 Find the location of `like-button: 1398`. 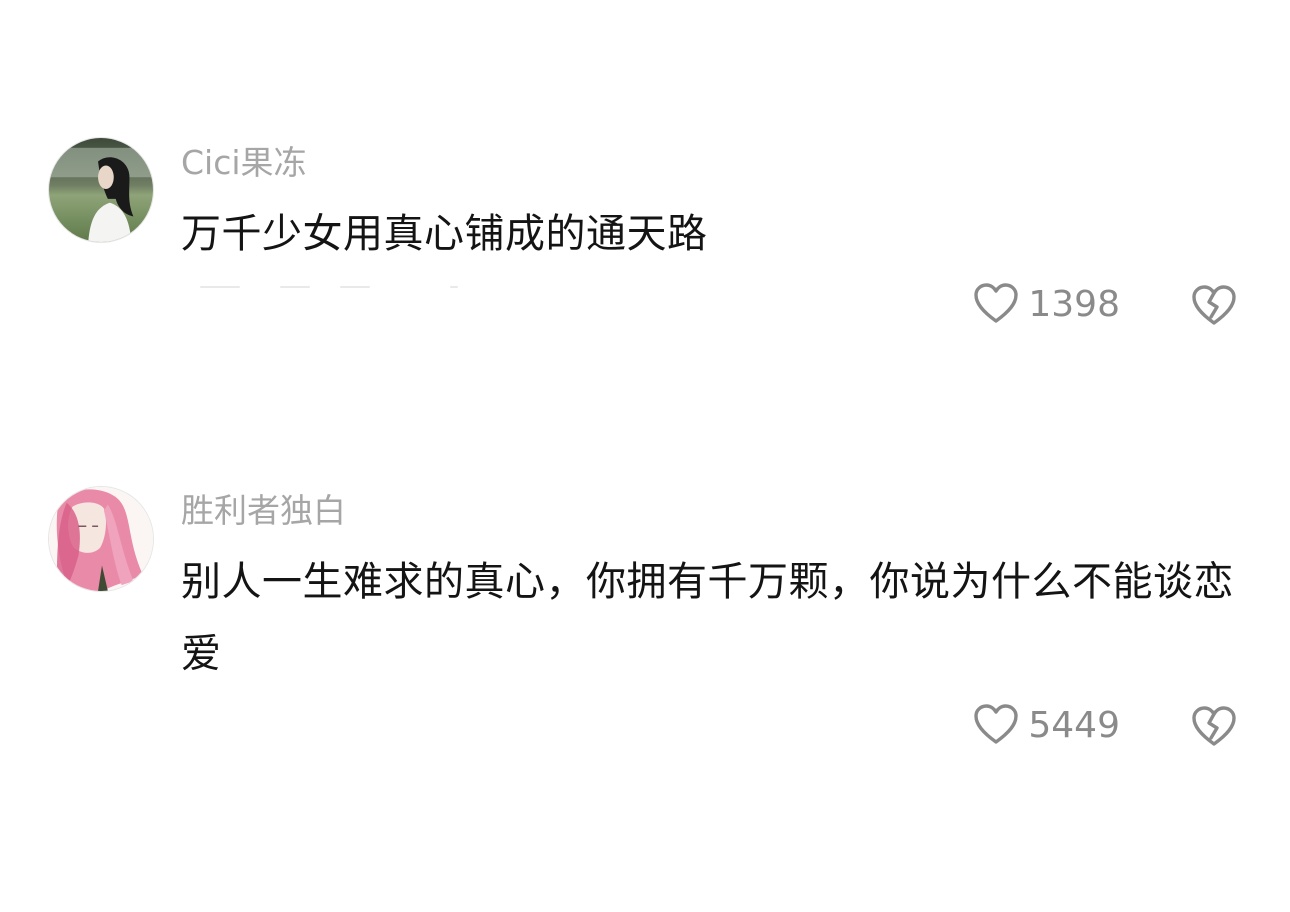

like-button: 1398 is located at coordinates (1046, 305).